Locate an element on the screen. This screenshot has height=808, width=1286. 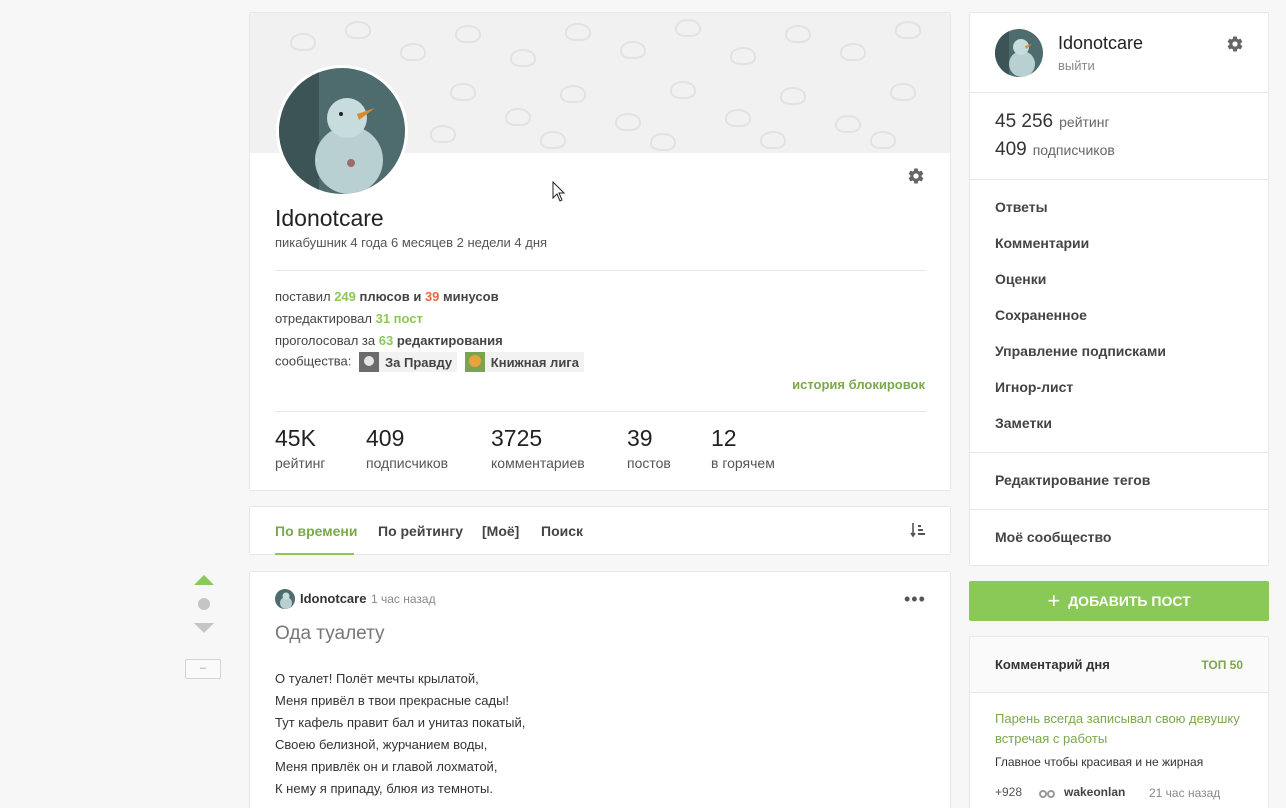
feed-tabs: По времени По рейтингу [Моё] Поиск is located at coordinates (600, 530).